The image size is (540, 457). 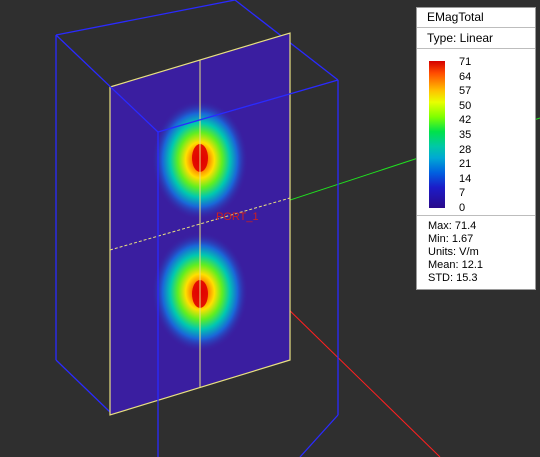 What do you see at coordinates (465, 135) in the screenshot?
I see `legend-tick: 35` at bounding box center [465, 135].